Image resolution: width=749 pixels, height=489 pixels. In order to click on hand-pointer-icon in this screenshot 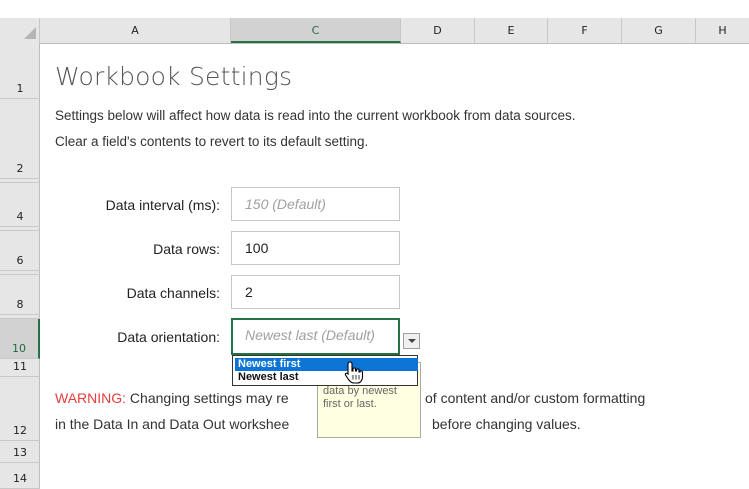, I will do `click(354, 372)`.